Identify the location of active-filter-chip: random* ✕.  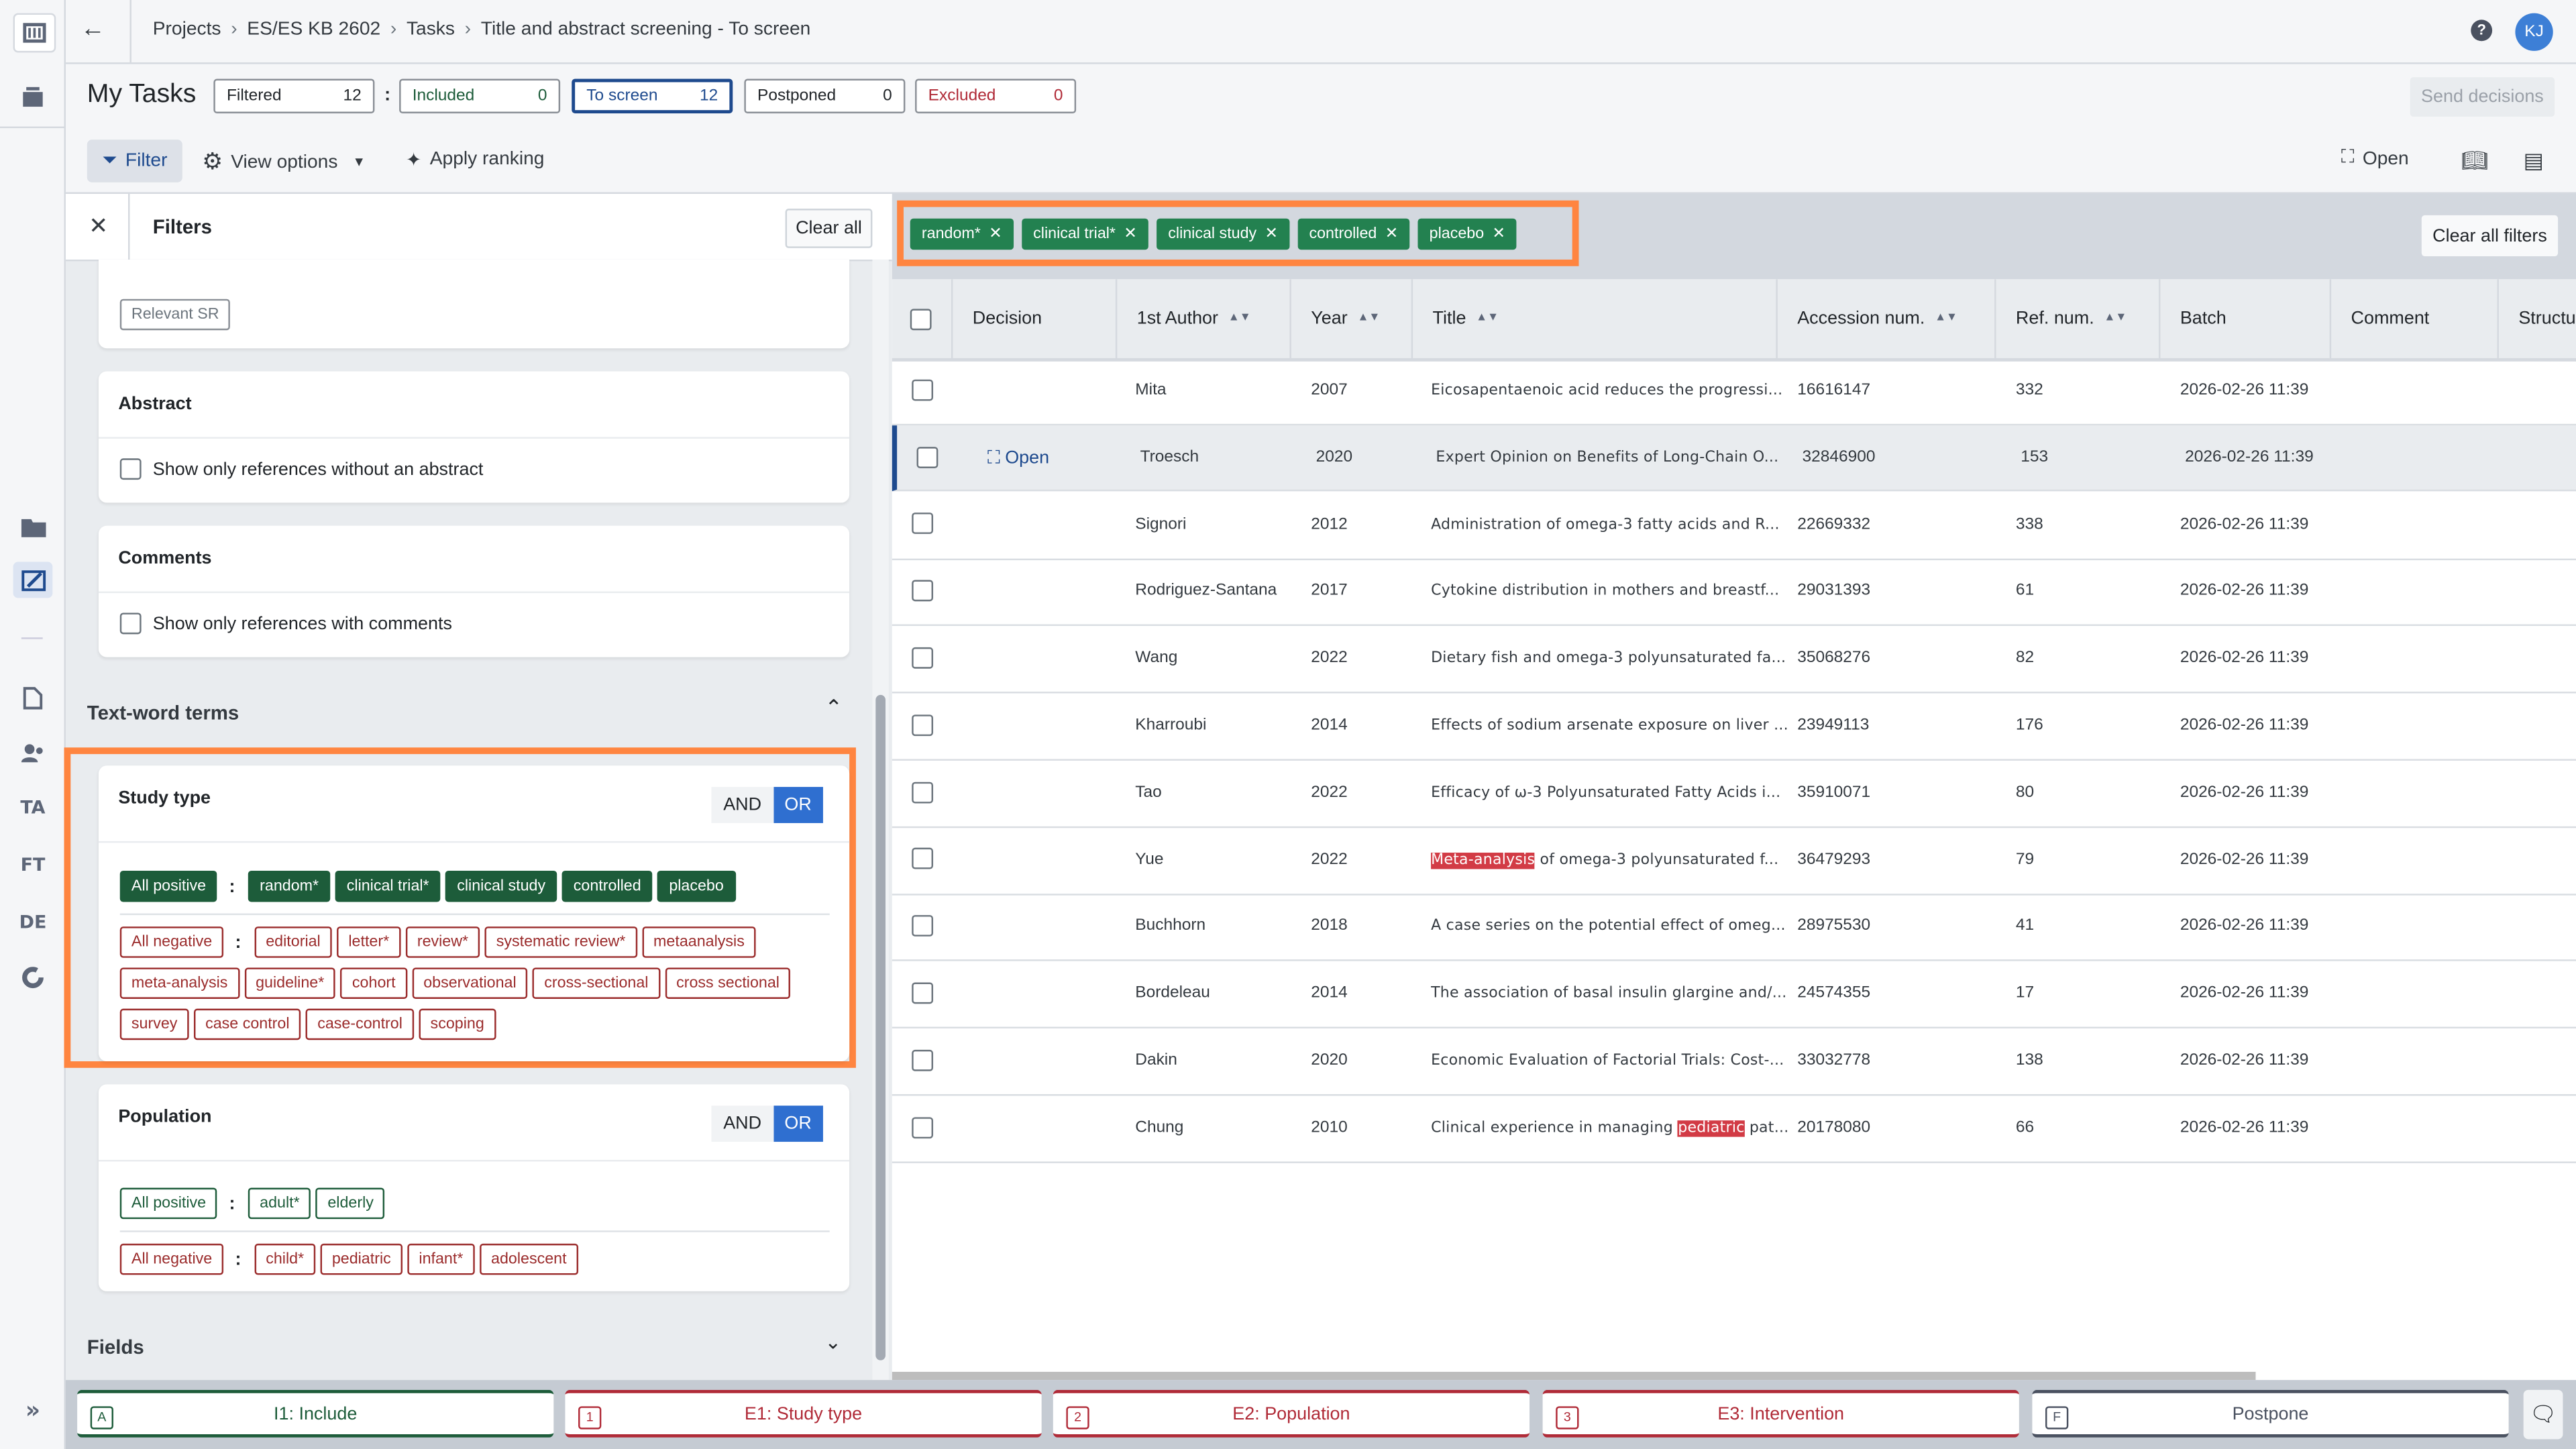
(962, 234).